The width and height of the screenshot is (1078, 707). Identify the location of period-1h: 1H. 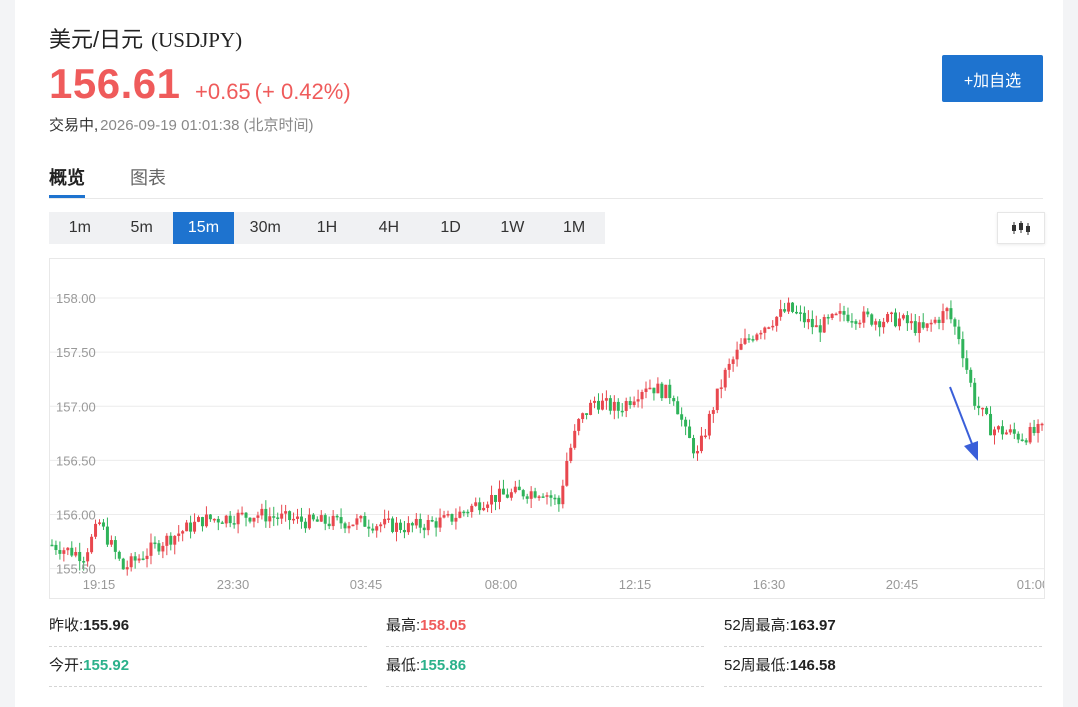
(327, 228).